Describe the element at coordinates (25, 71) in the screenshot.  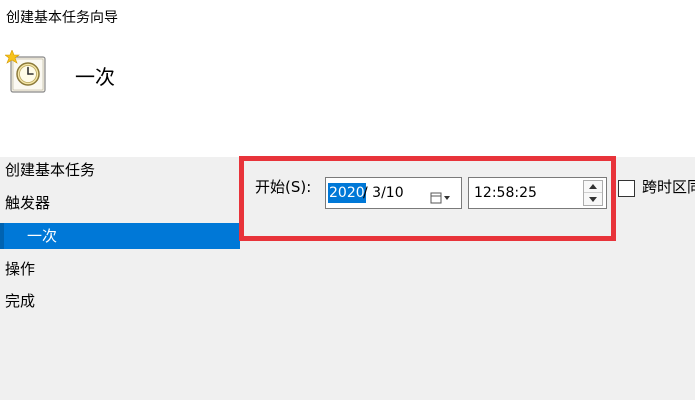
I see `clock-icon` at that location.